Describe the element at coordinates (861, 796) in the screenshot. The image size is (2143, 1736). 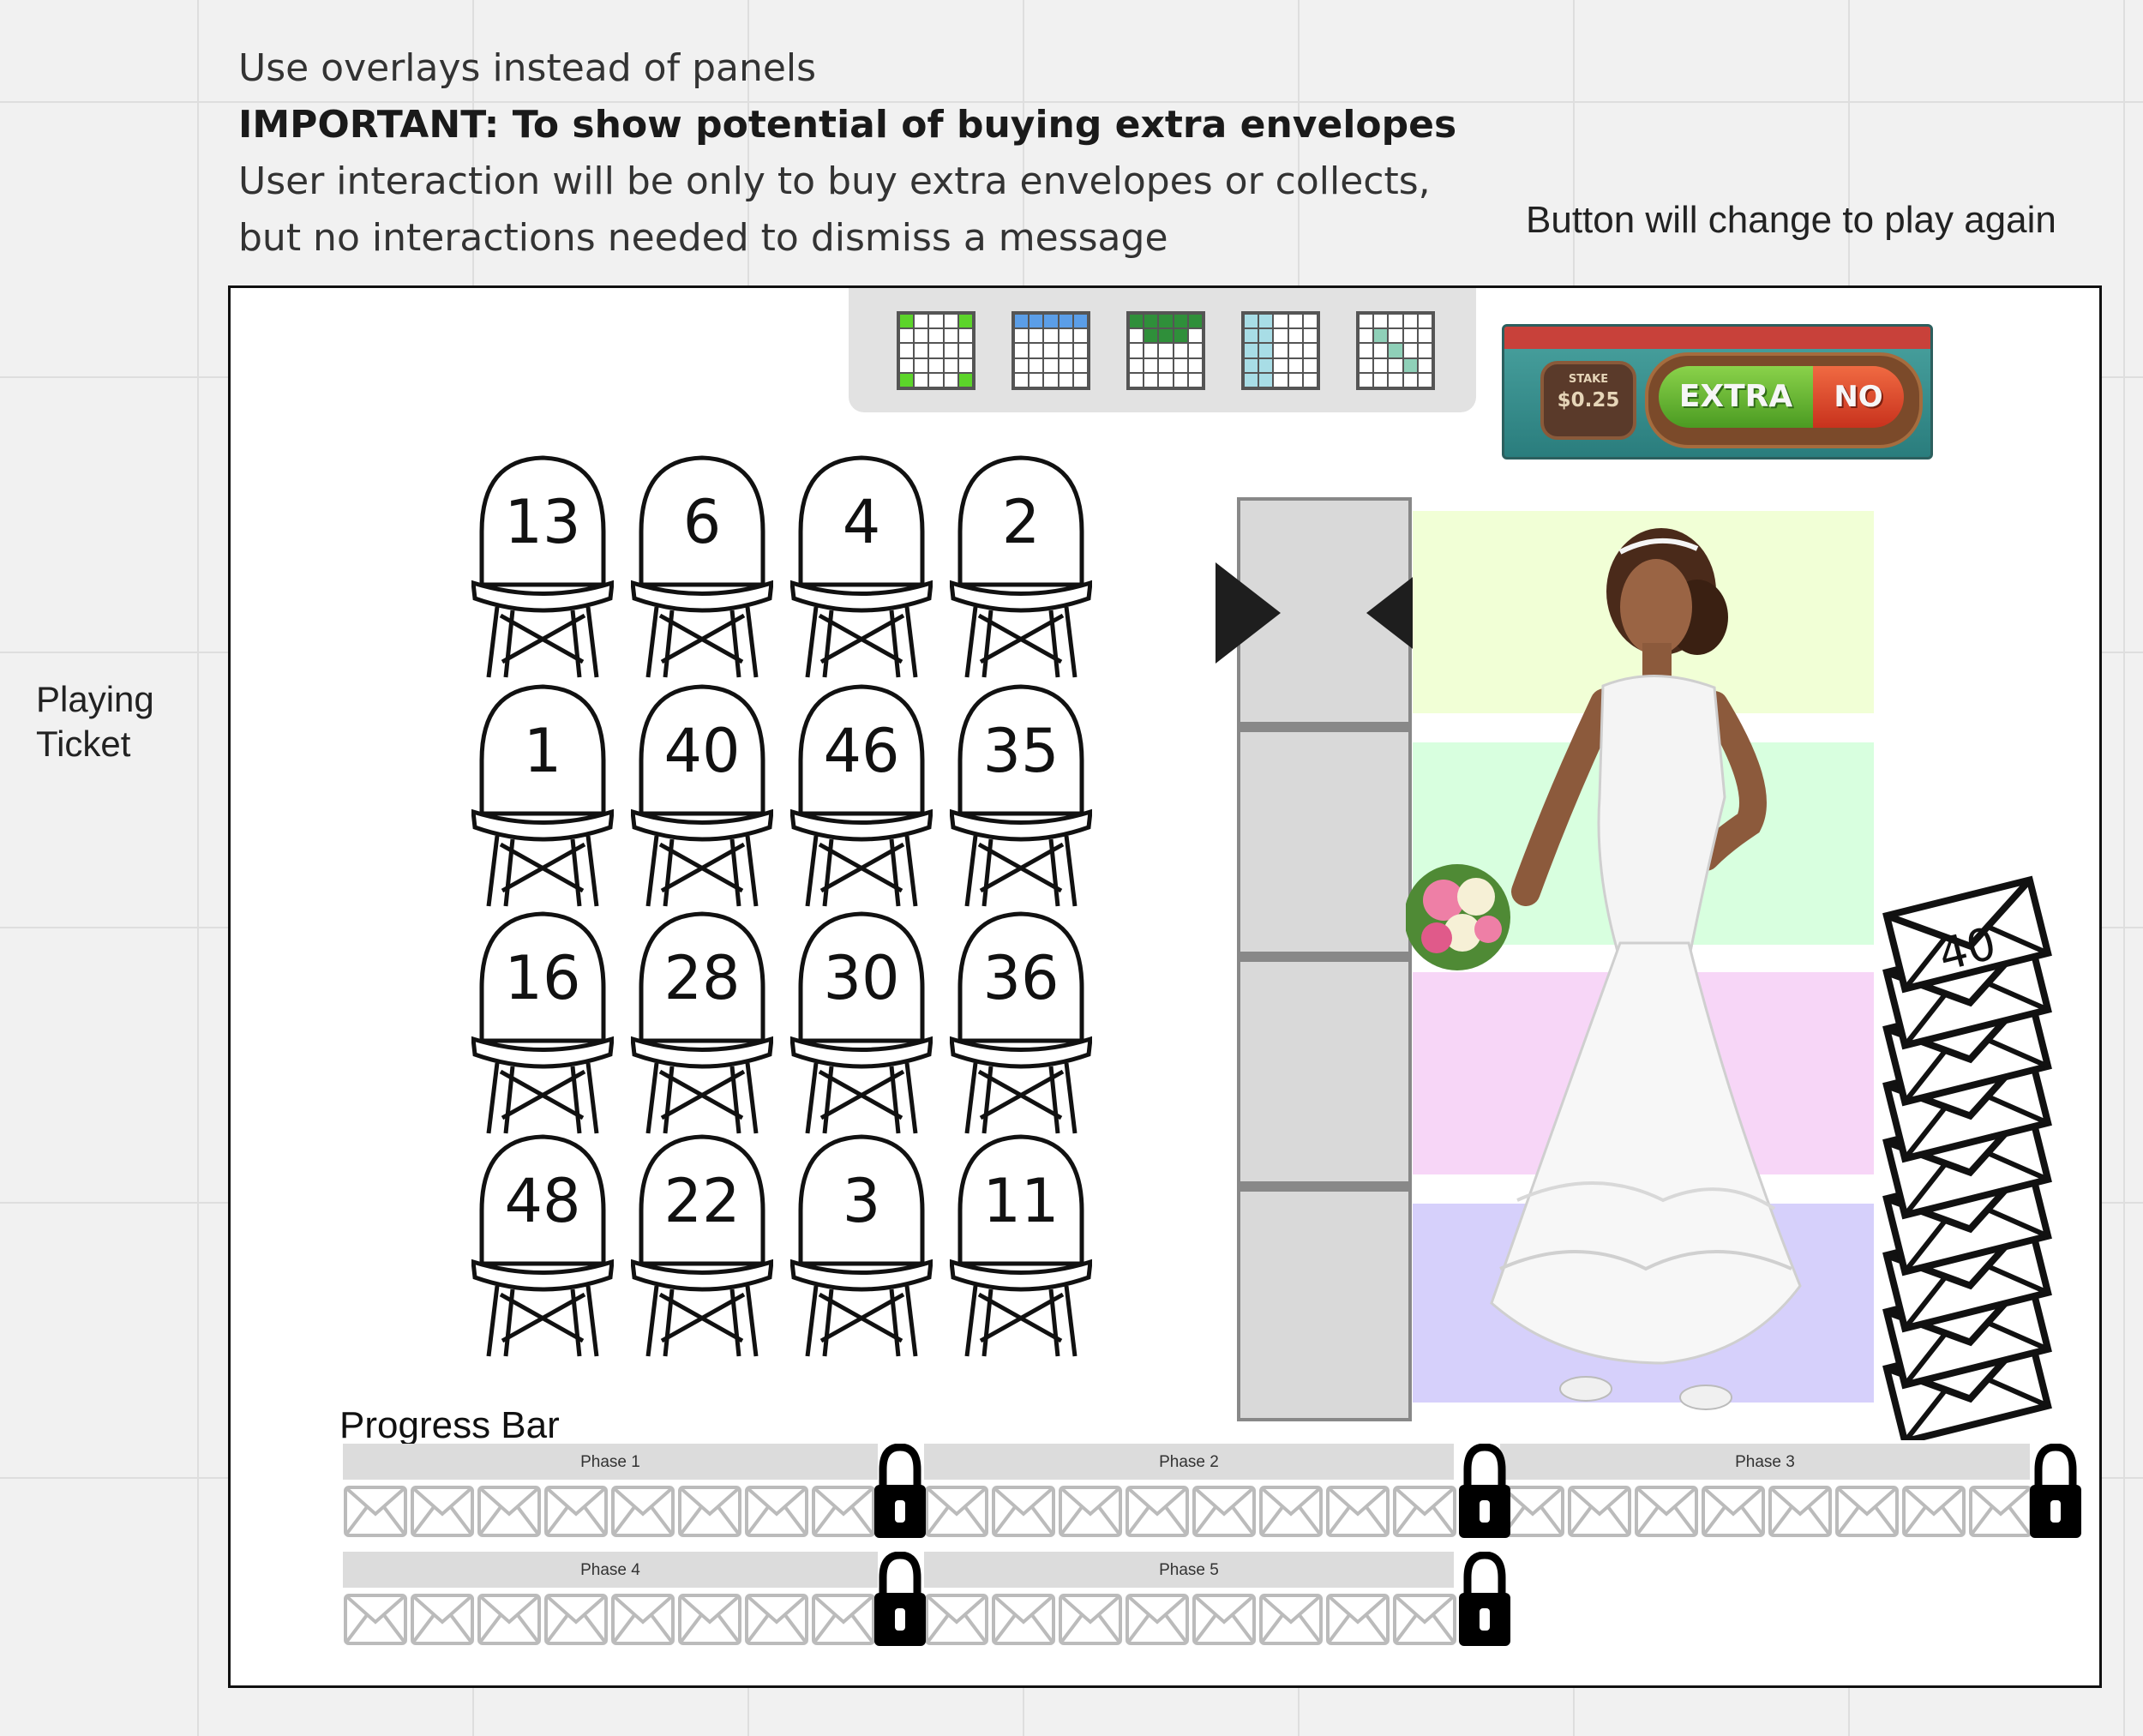
I see `chair-seat: 46` at that location.